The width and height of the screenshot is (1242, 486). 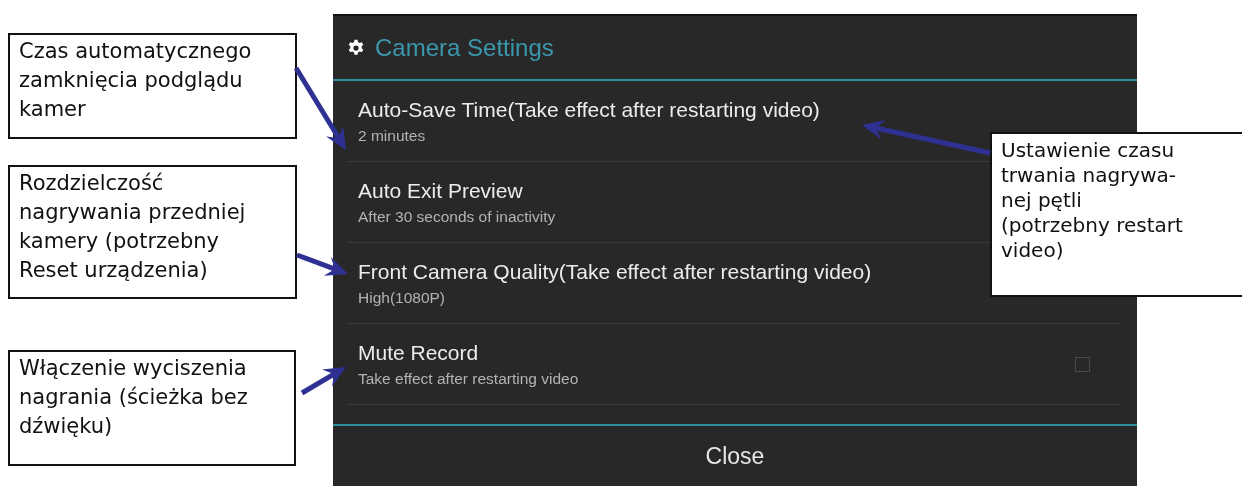 What do you see at coordinates (457, 216) in the screenshot?
I see `setting-summary: After 30 seconds of inactivity` at bounding box center [457, 216].